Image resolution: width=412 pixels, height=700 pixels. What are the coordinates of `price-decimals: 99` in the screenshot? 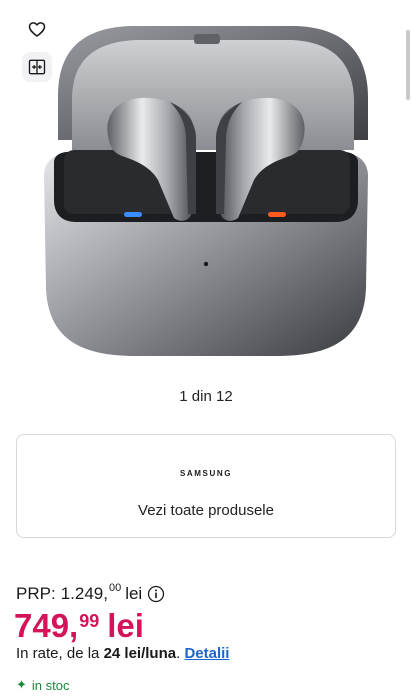 It's located at (89, 621).